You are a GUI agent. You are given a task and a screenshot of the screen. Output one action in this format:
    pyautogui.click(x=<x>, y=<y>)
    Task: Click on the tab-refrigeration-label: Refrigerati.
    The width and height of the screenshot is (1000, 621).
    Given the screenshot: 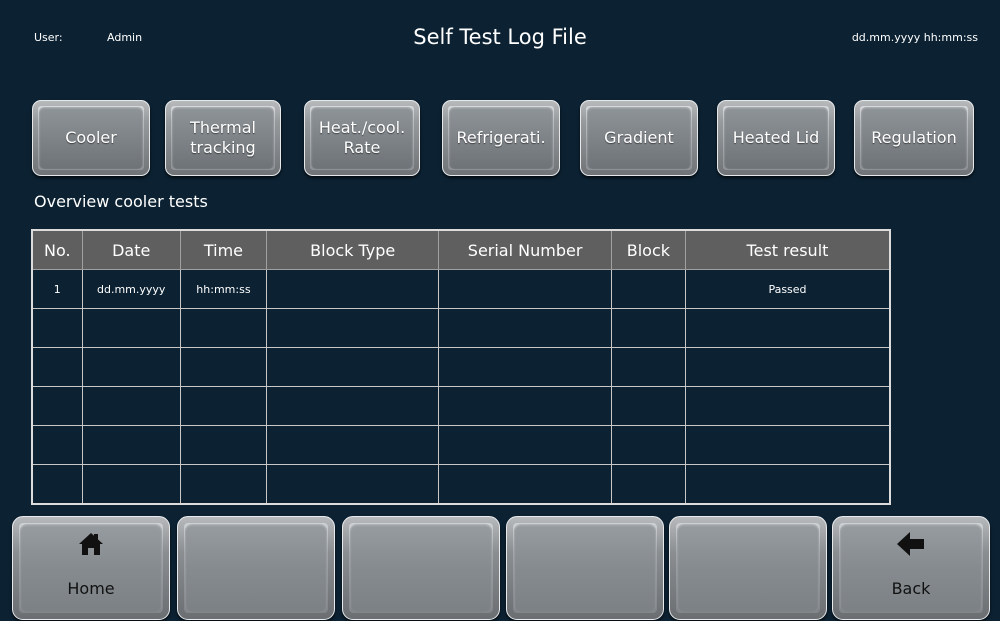 What is the action you would take?
    pyautogui.click(x=501, y=137)
    